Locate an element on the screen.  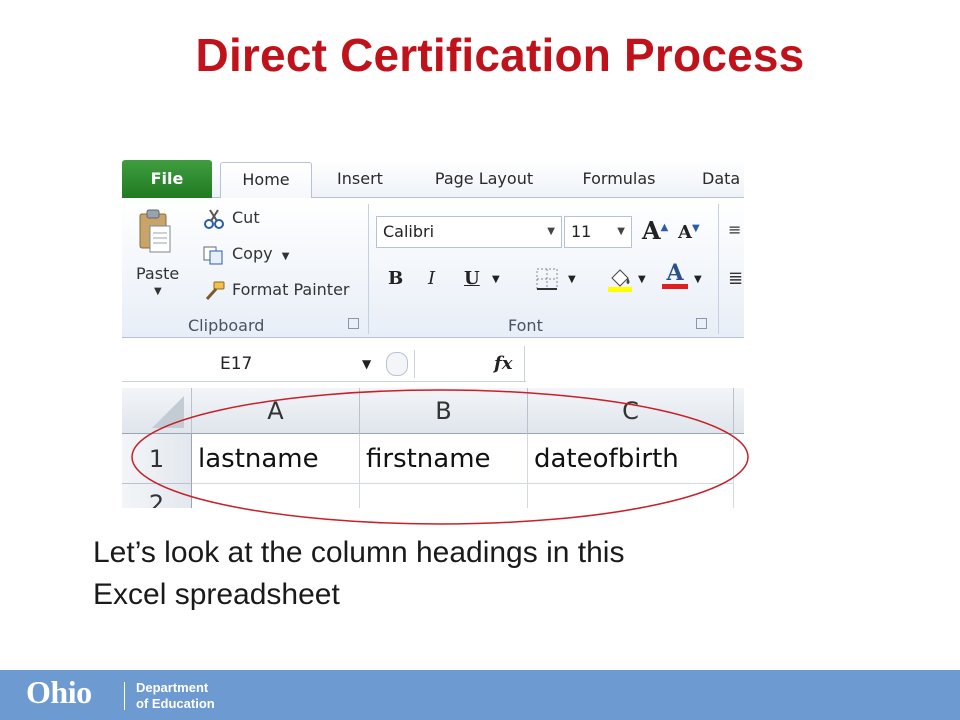
shrink-font-label: A is located at coordinates (685, 232).